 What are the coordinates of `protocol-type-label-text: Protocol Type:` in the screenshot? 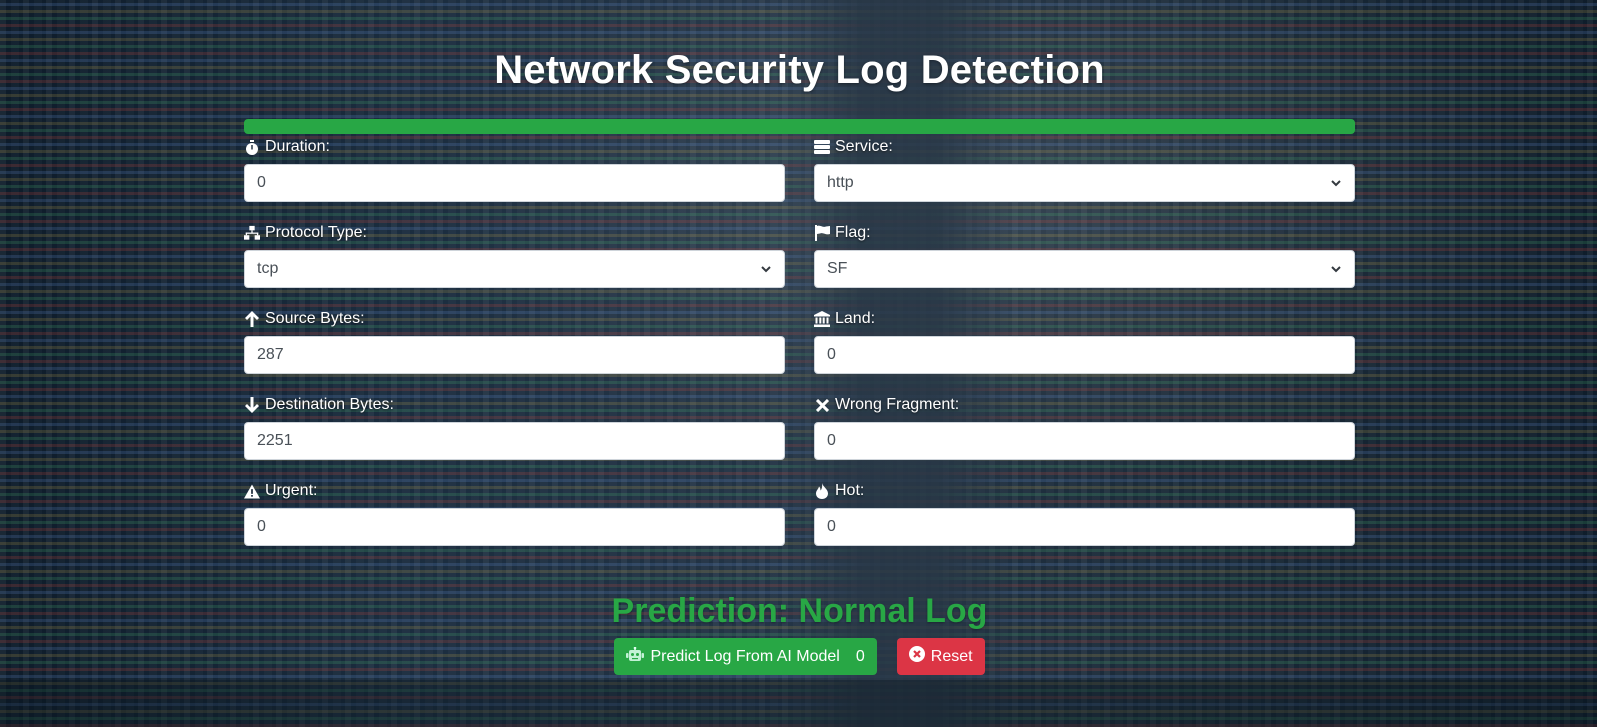 It's located at (316, 232).